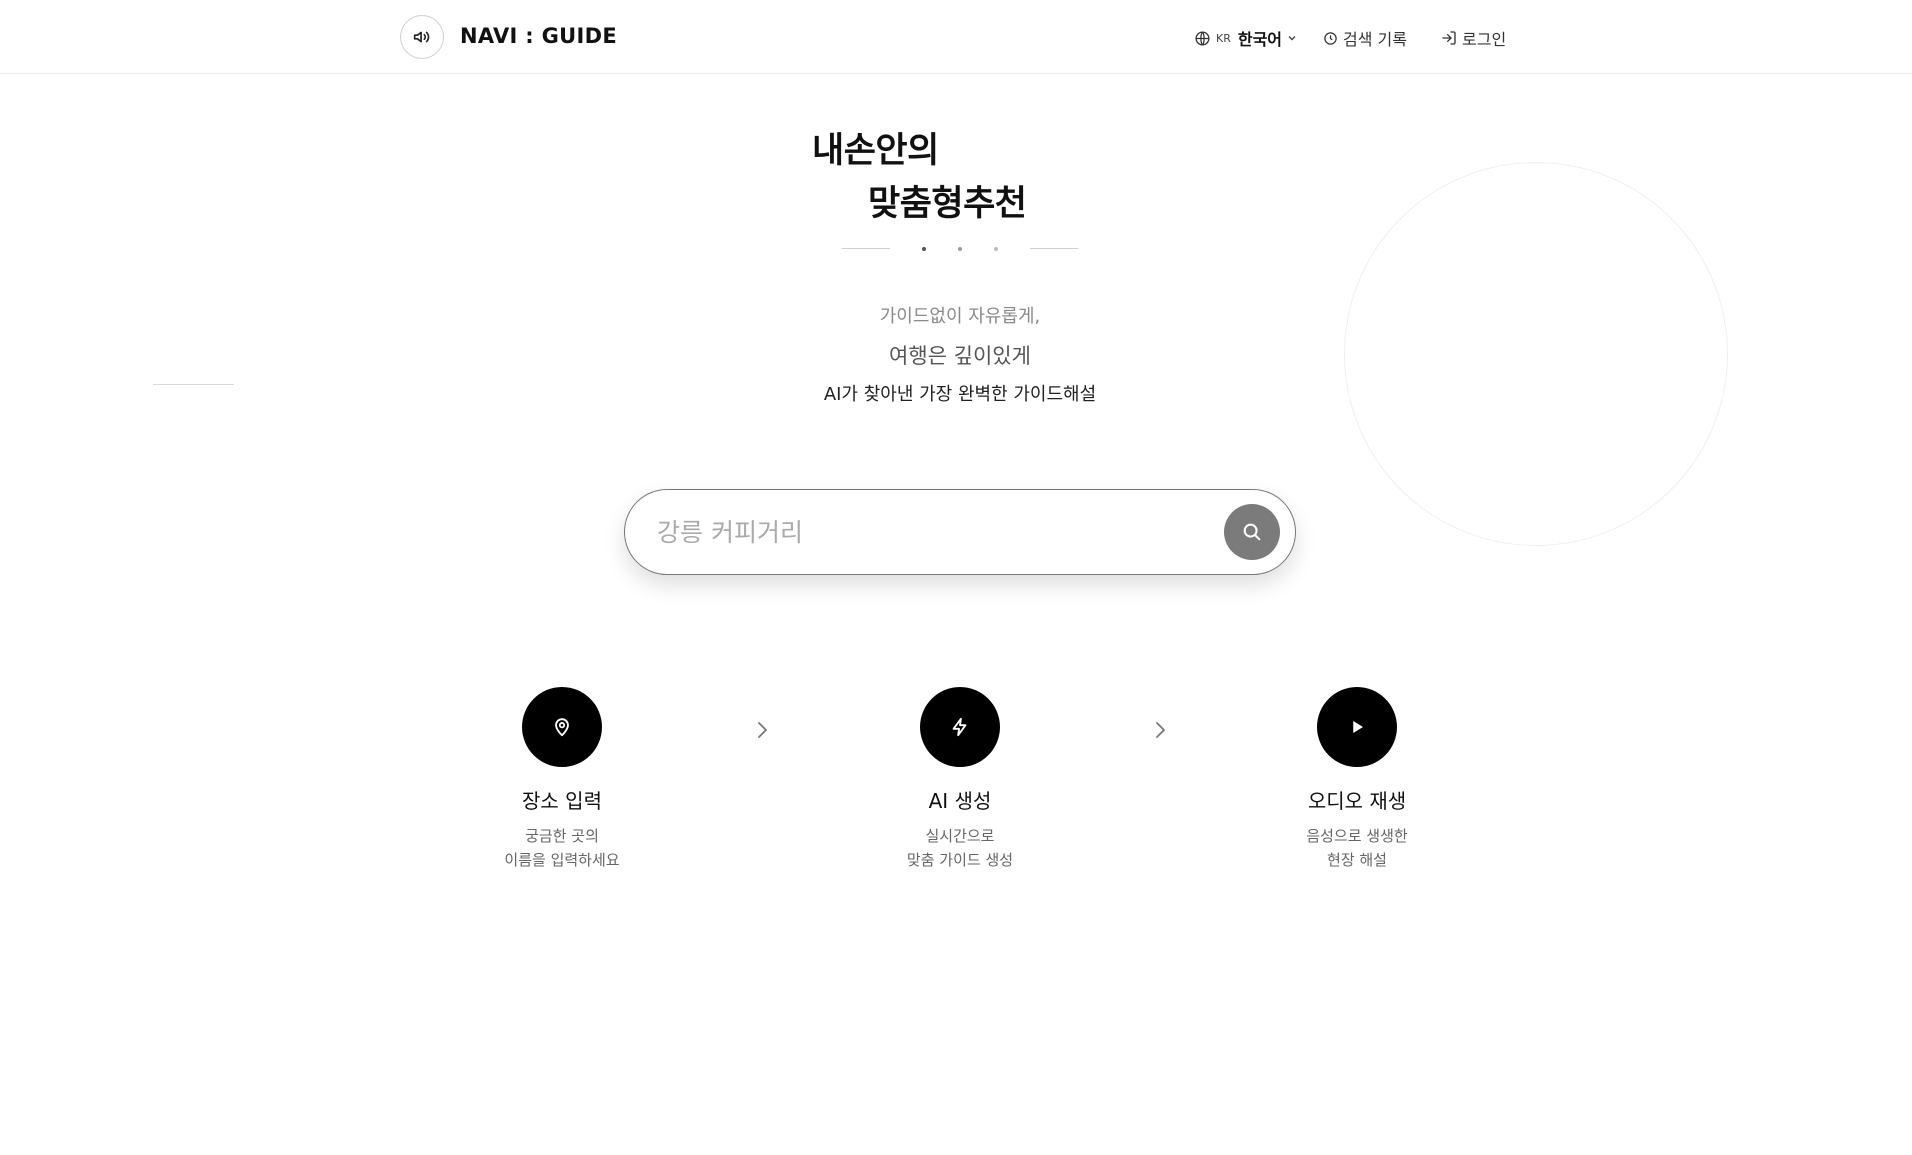  Describe the element at coordinates (1357, 836) in the screenshot. I see `step-desc-line: 음성으로 생생한` at that location.